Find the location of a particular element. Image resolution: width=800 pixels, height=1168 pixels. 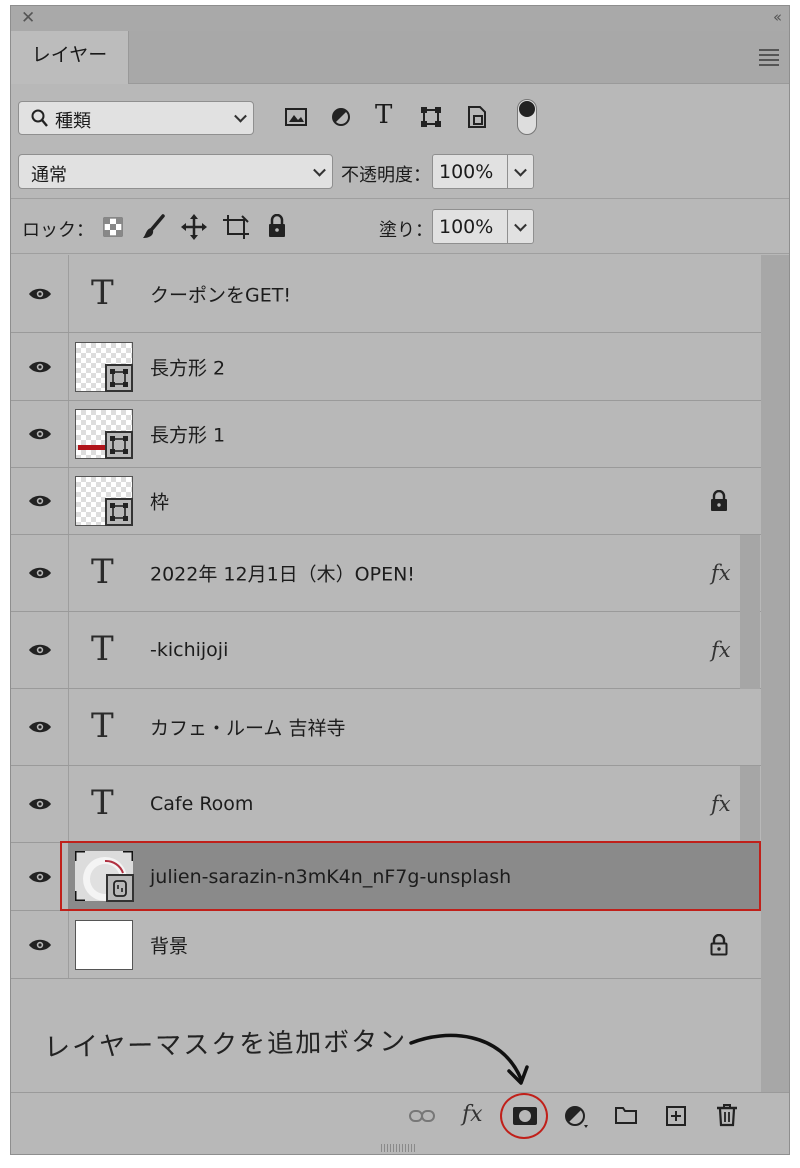

lock-row: ロック： 塗り： 100% is located at coordinates (400, 226).